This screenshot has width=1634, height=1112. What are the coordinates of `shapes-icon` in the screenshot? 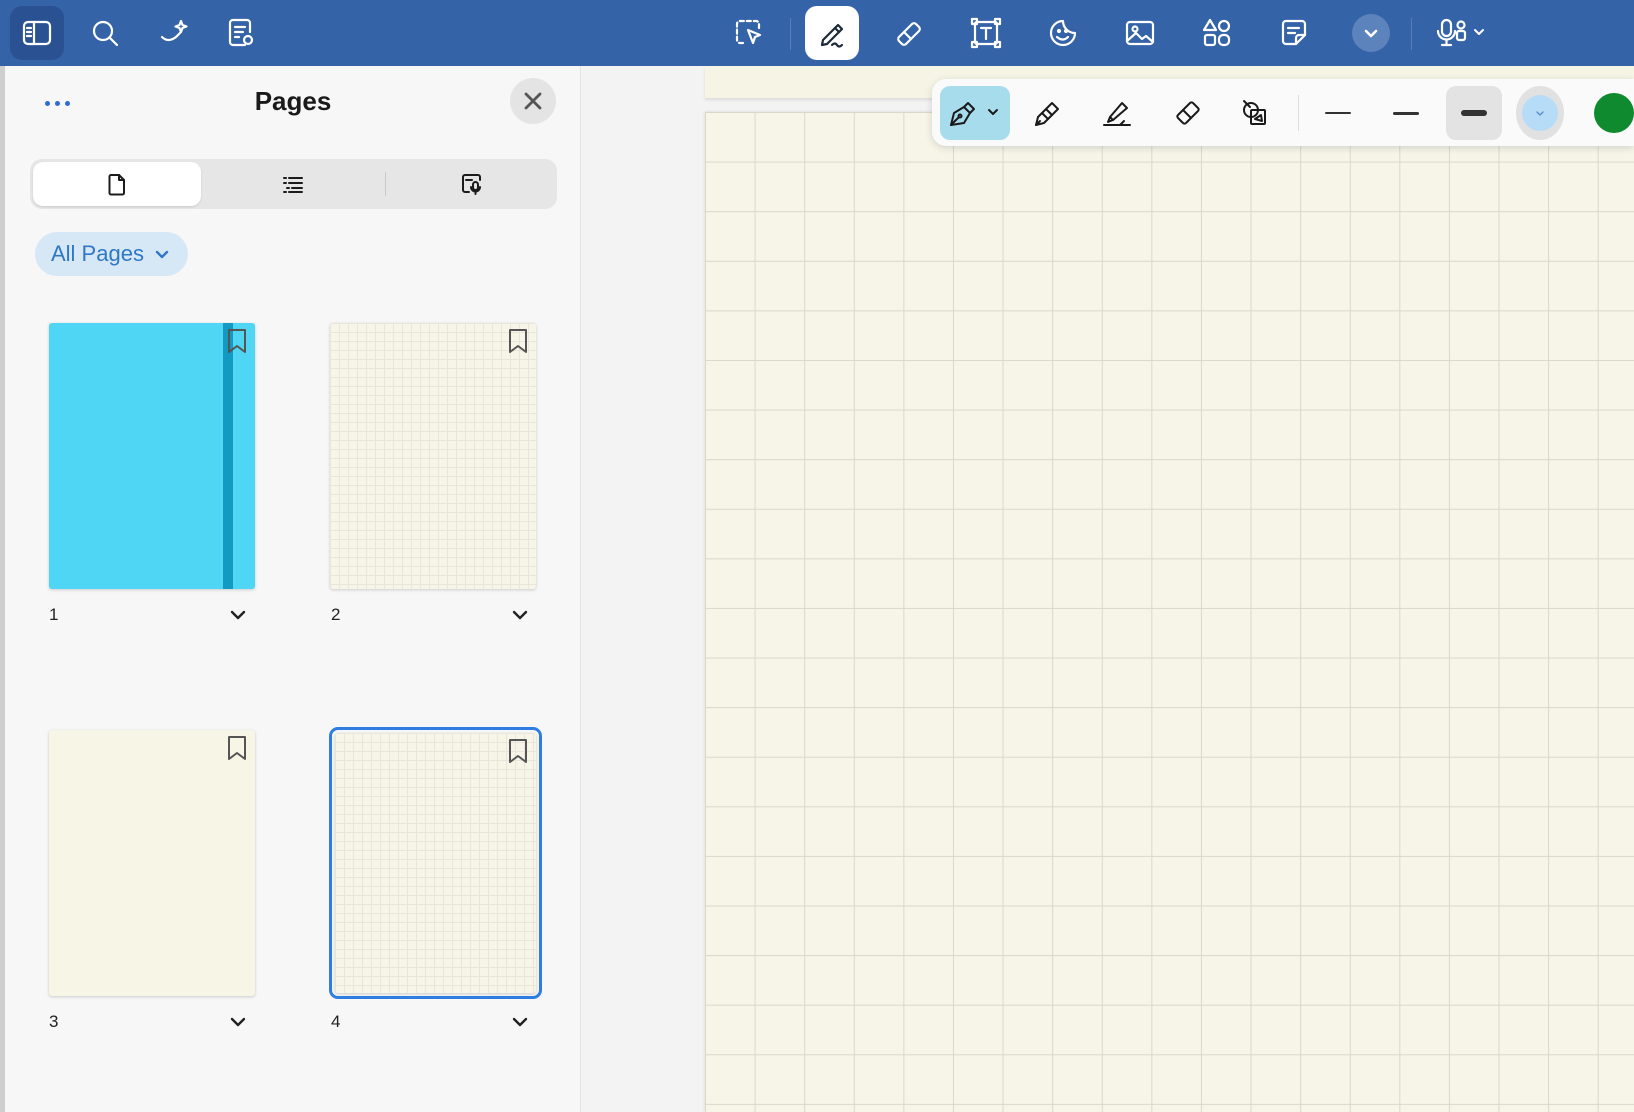 It's located at (1216, 32).